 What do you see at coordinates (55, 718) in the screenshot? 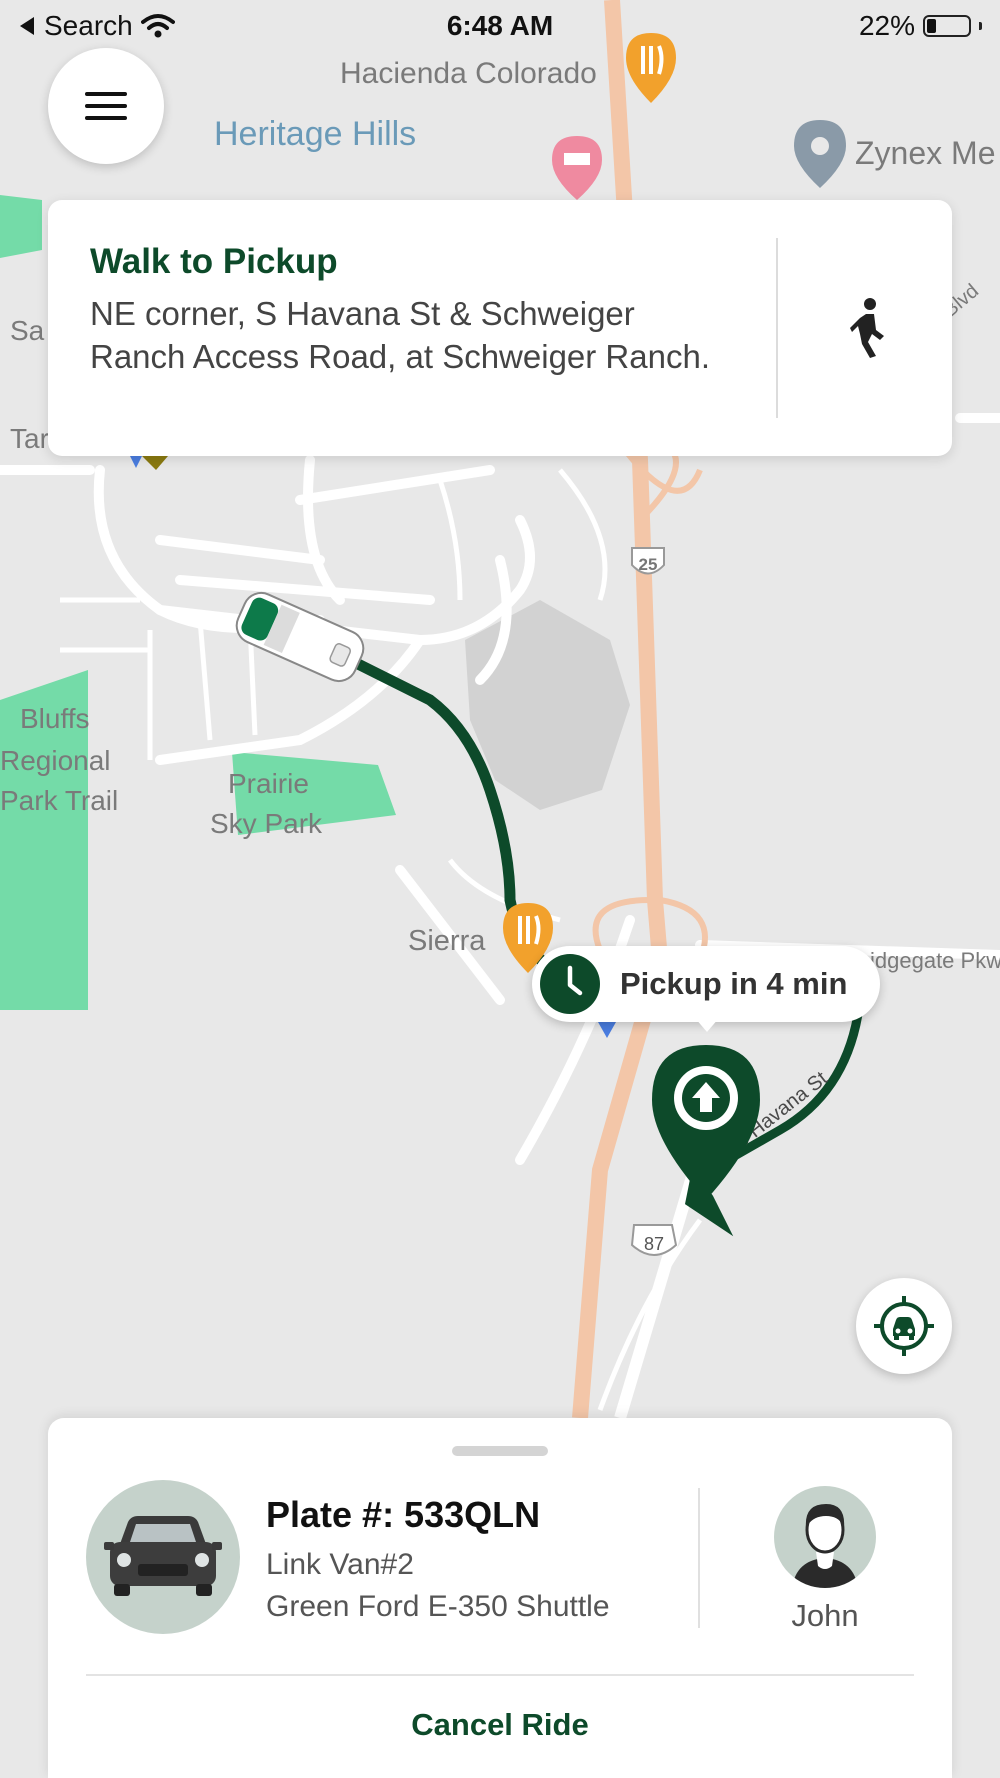
I see `map-label-bluffs-1: Bluffs` at bounding box center [55, 718].